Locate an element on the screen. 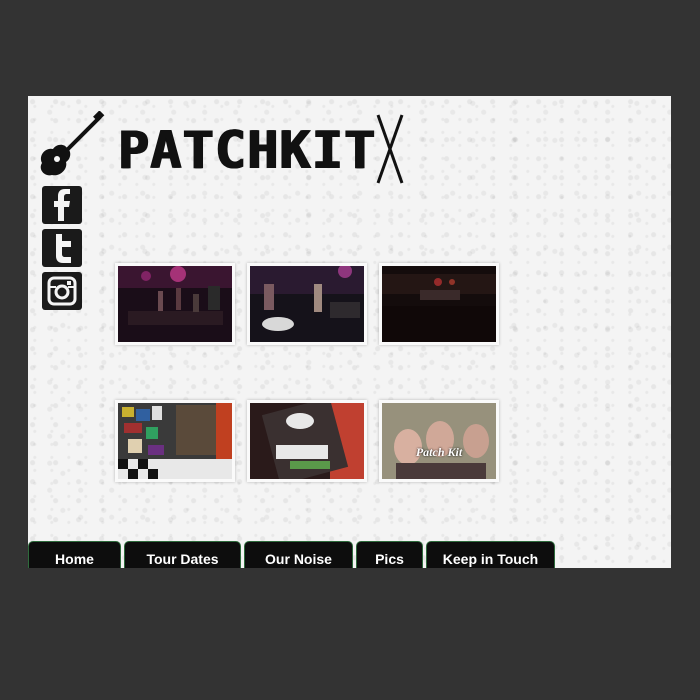 This screenshot has height=700, width=700. photo-caption: Patch Kit is located at coordinates (439, 452).